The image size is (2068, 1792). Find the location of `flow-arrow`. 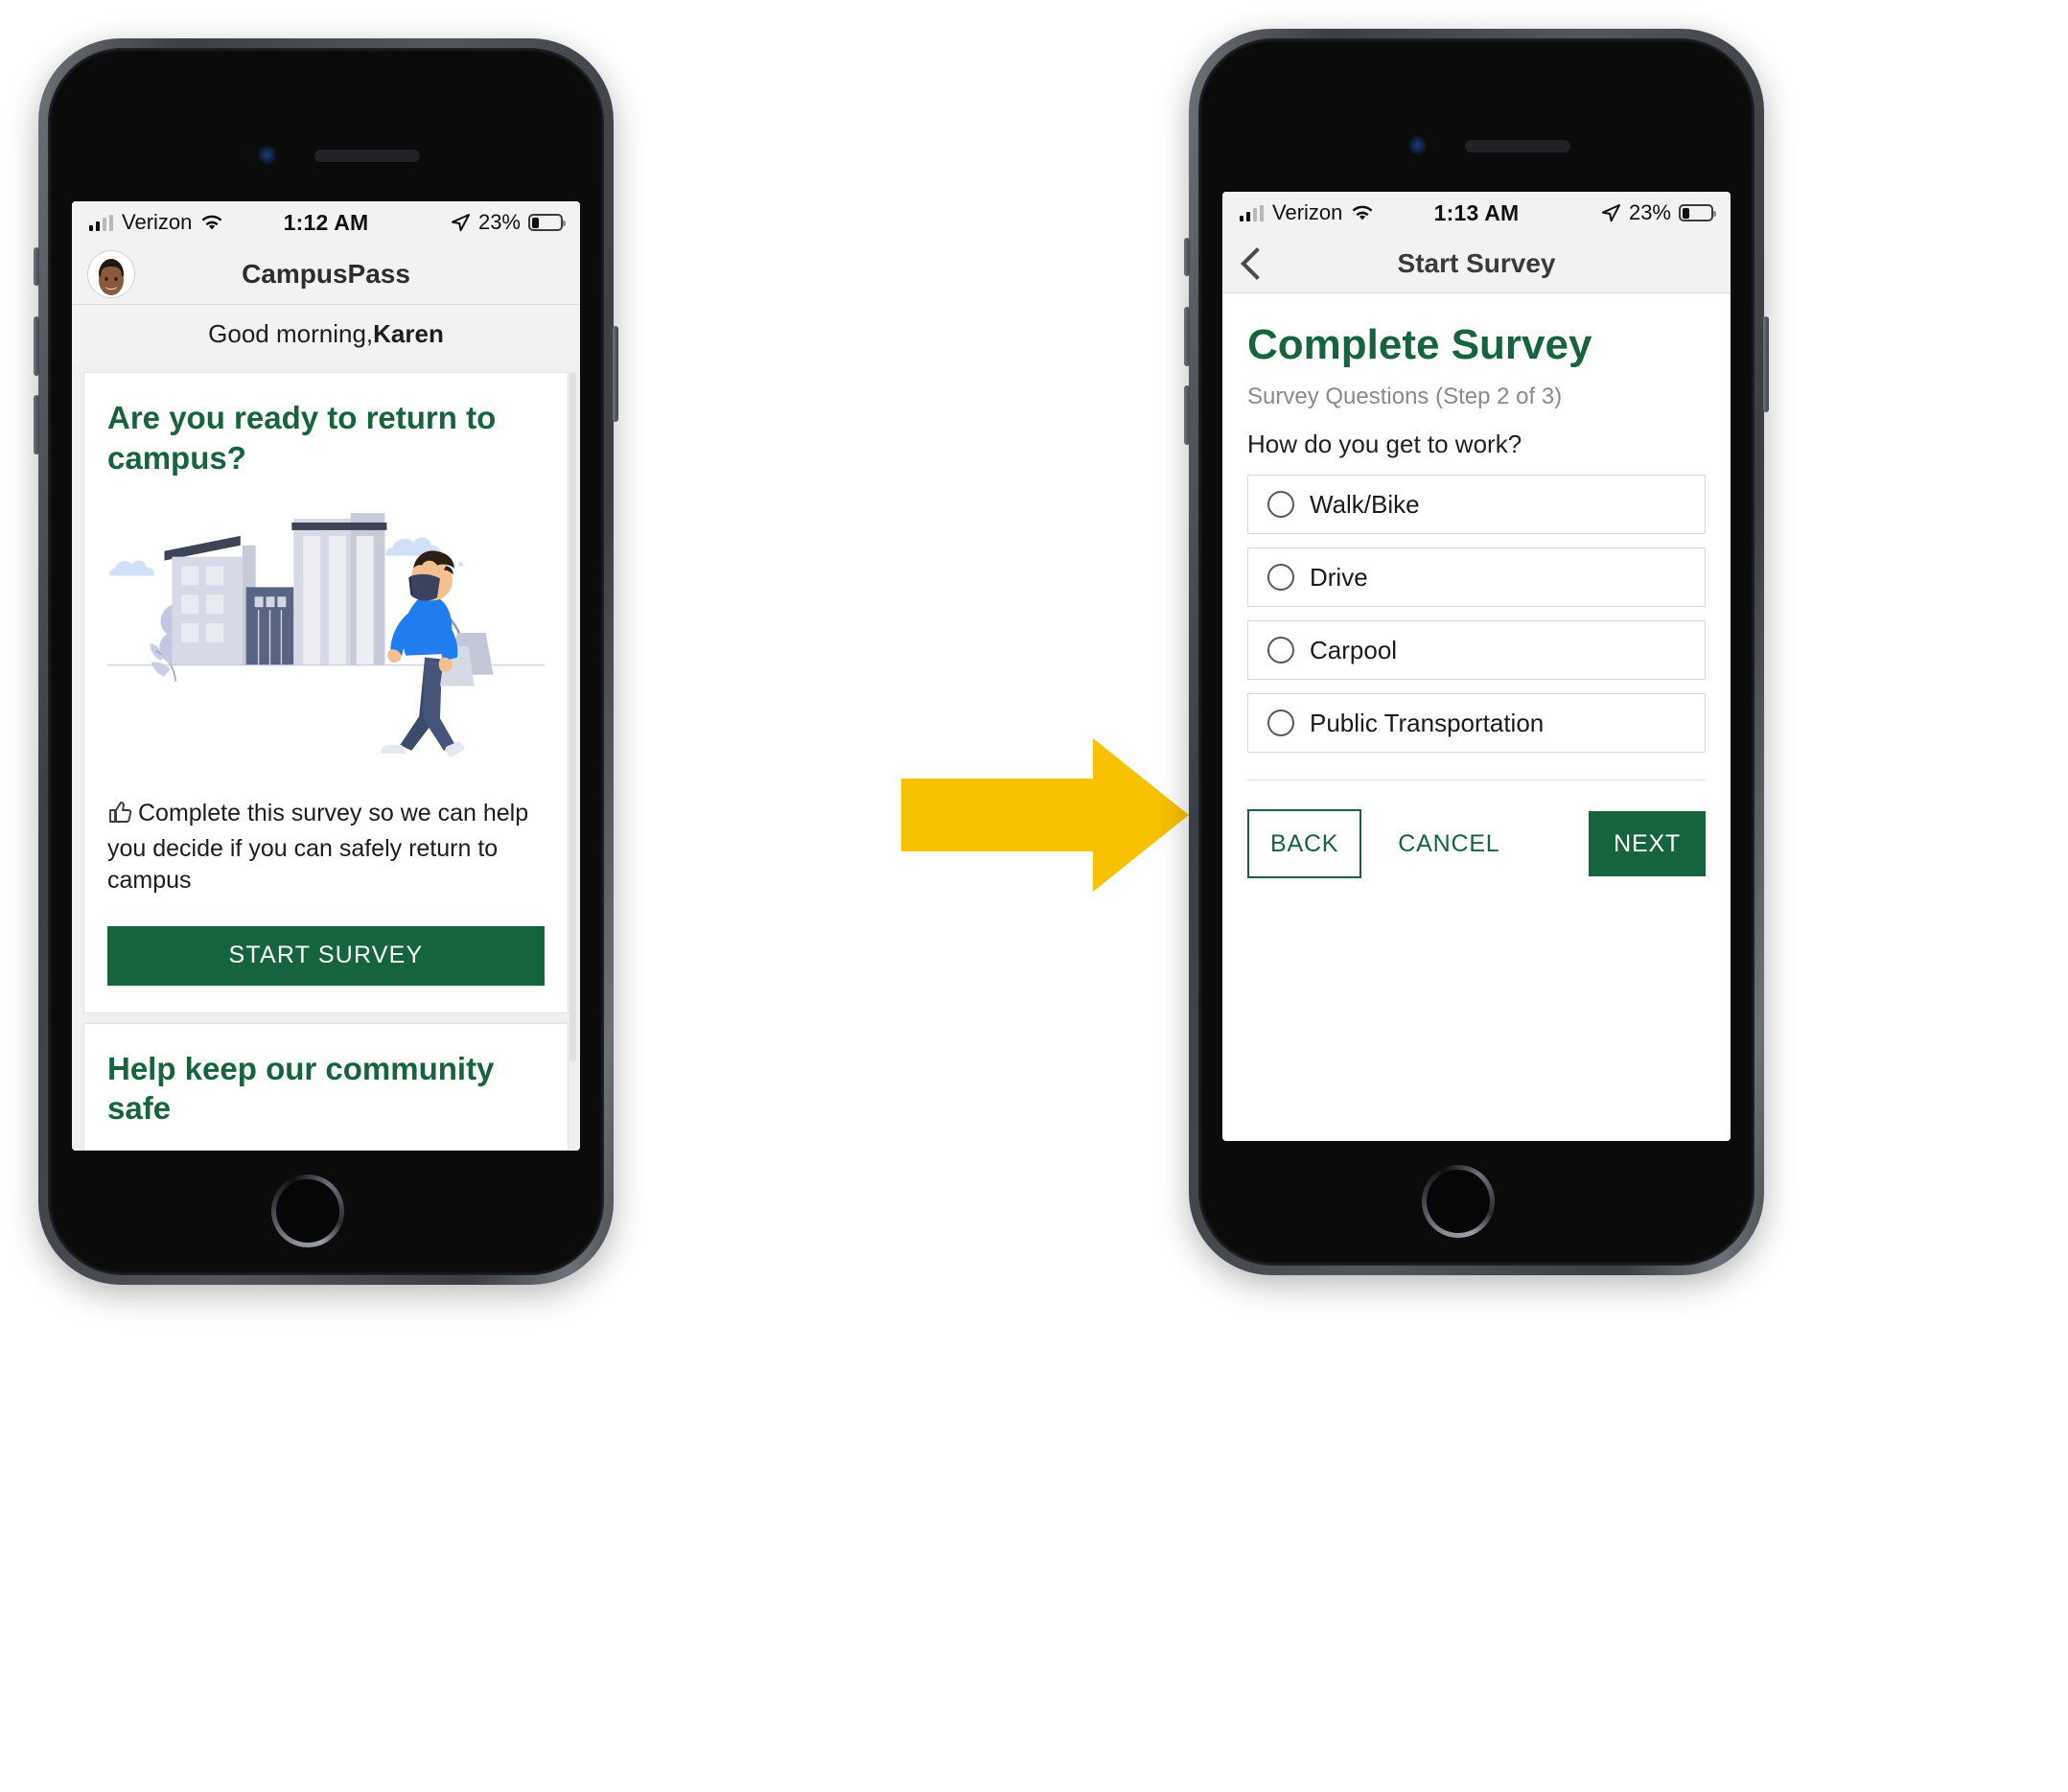

flow-arrow is located at coordinates (1045, 815).